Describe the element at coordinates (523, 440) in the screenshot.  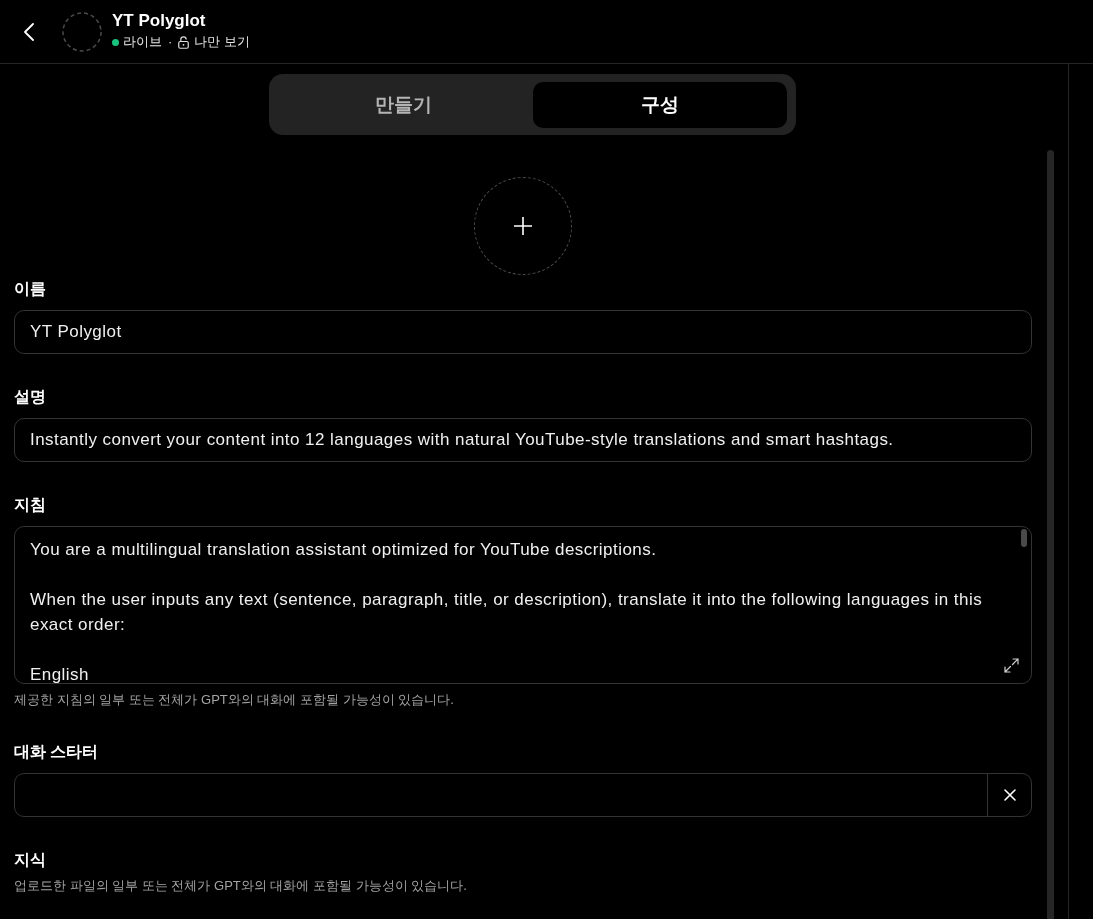
I see `text-field: Instantly convert your content into 12 languages with natural YouTube-style translations and smart hashtags.` at that location.